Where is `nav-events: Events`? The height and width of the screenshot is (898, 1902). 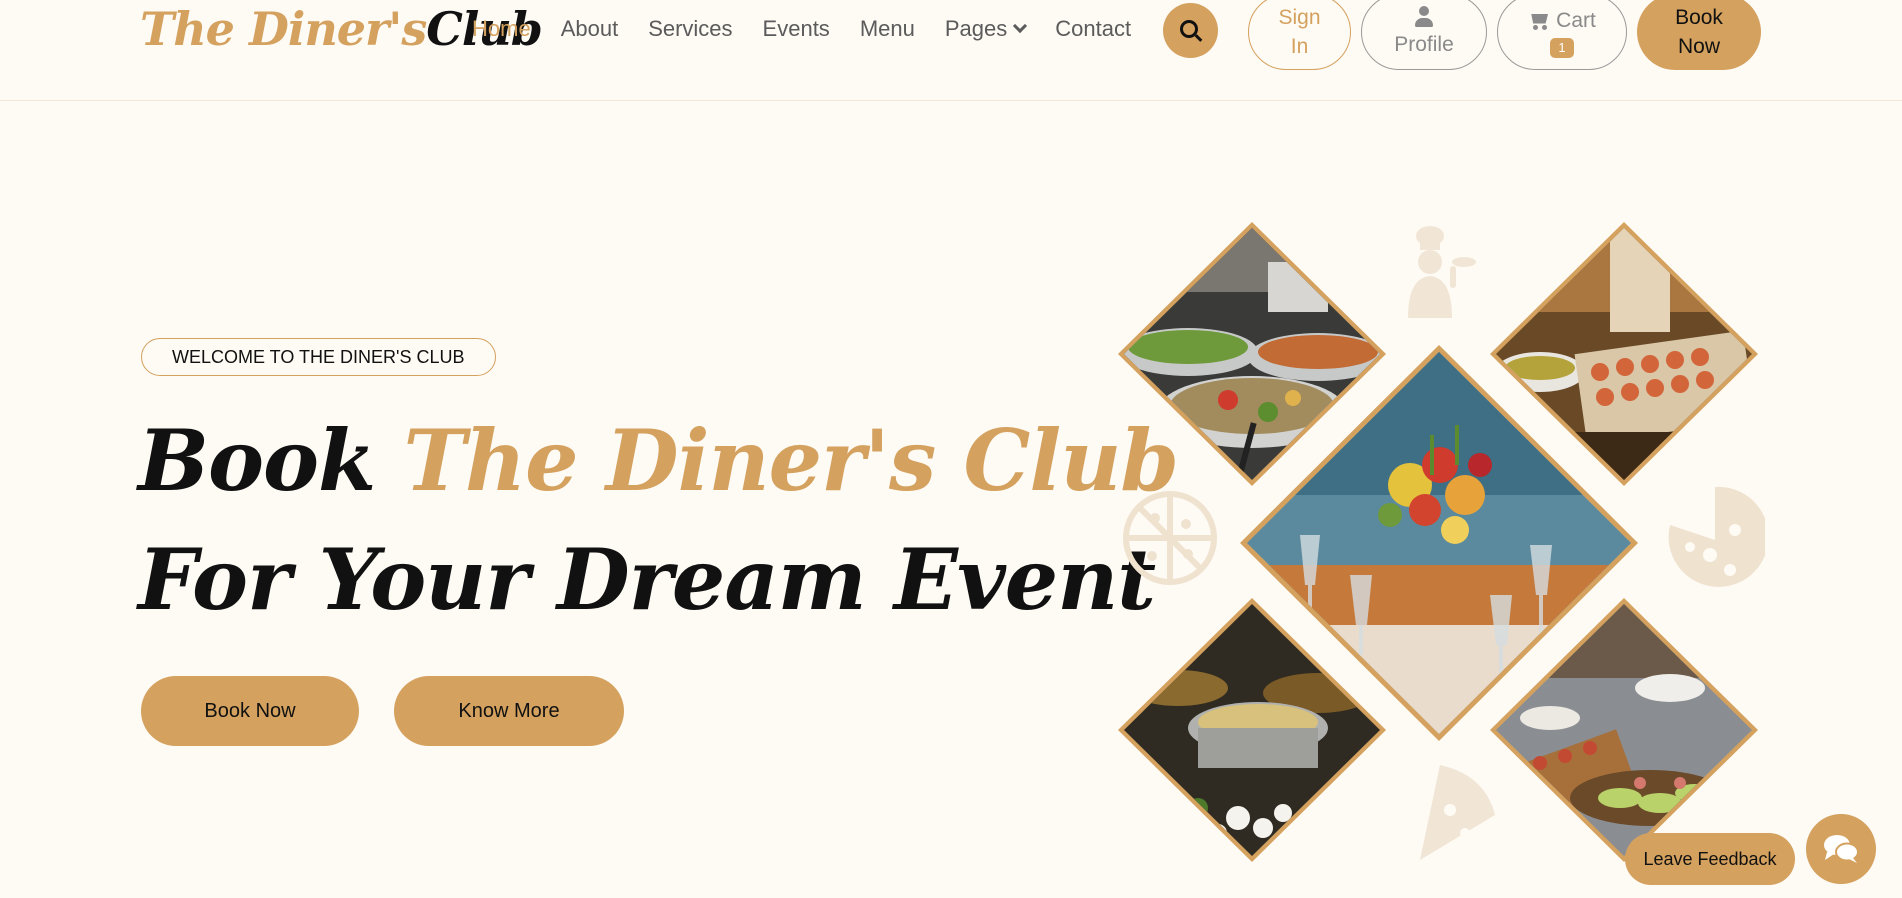 nav-events: Events is located at coordinates (796, 29).